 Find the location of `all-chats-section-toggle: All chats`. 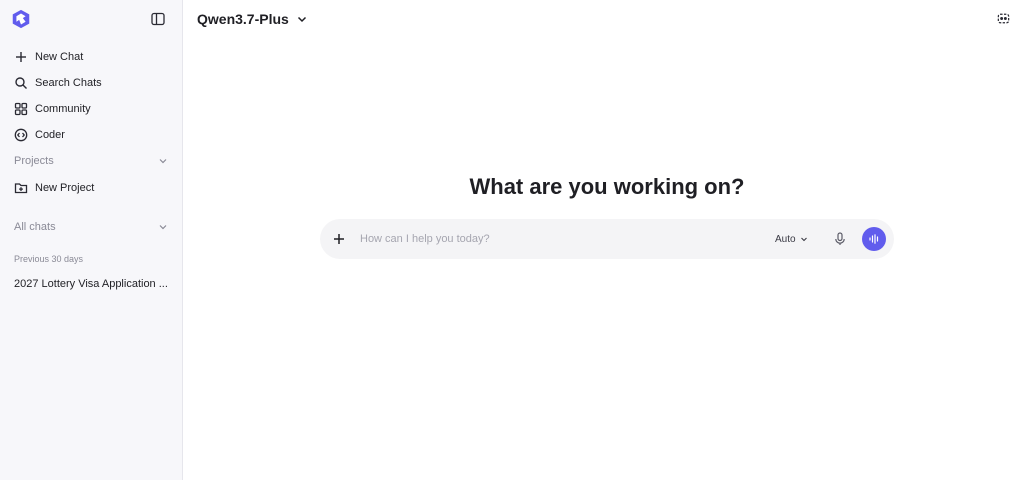

all-chats-section-toggle: All chats is located at coordinates (88, 227).